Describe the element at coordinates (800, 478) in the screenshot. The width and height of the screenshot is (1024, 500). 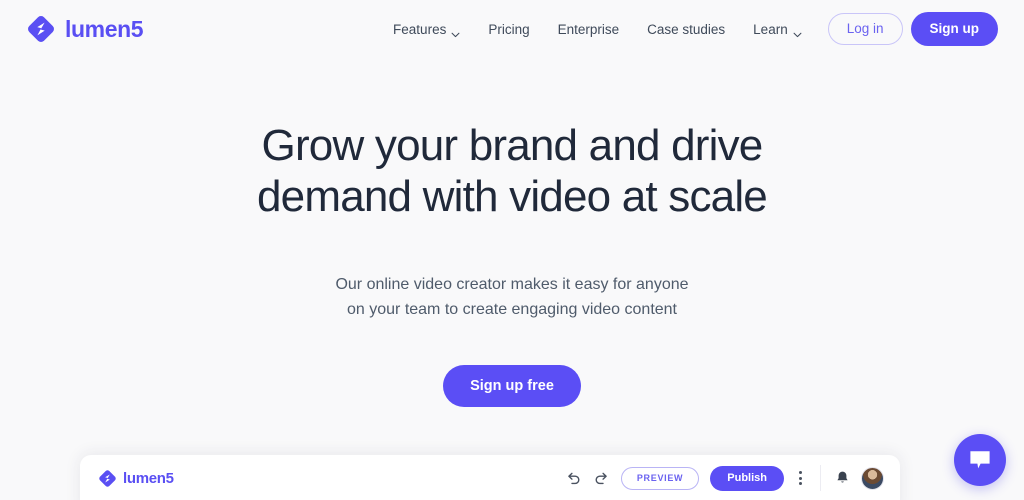
I see `vertical-dots-icon` at that location.